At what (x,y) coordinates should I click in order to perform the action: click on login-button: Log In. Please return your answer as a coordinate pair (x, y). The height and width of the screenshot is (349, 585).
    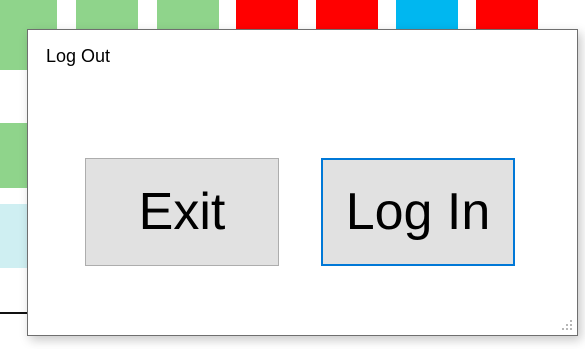
    Looking at the image, I should click on (418, 212).